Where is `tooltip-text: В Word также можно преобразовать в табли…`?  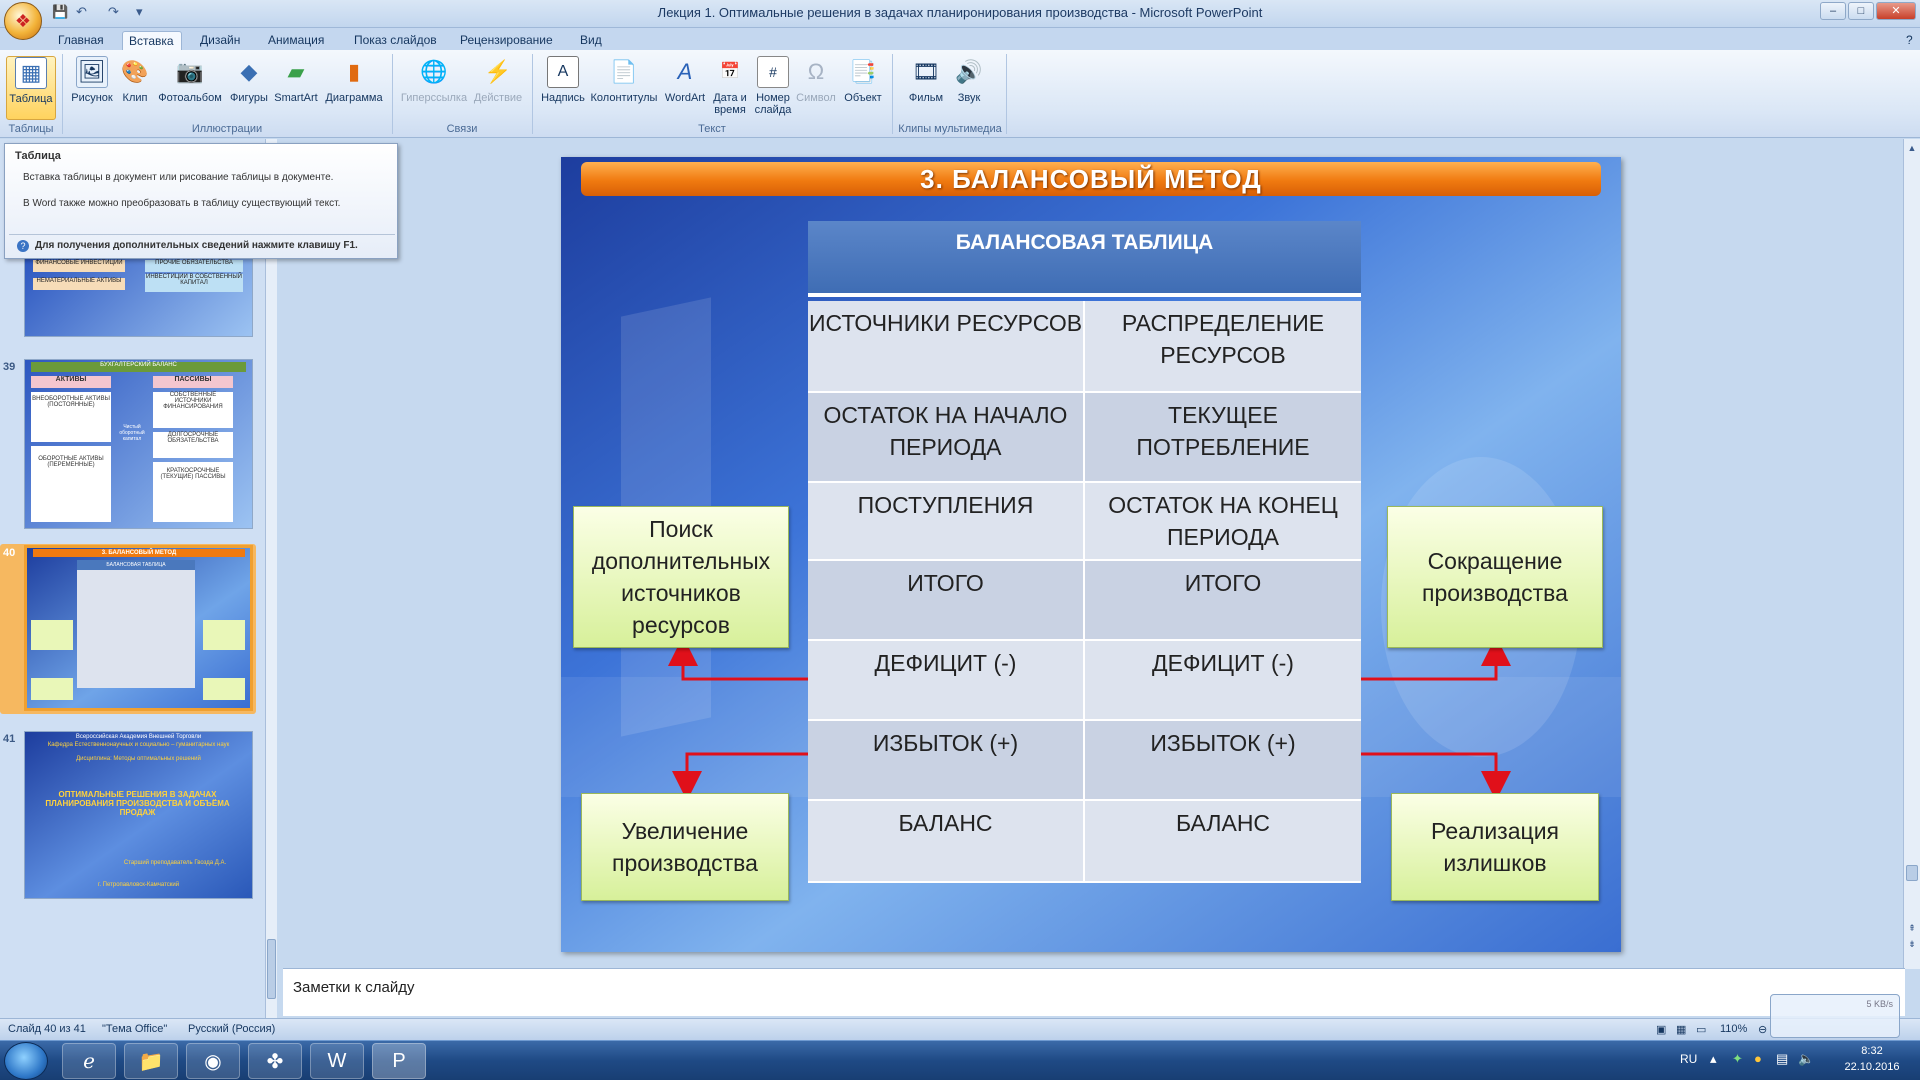
tooltip-text: В Word также можно преобразовать в табли… is located at coordinates (182, 203).